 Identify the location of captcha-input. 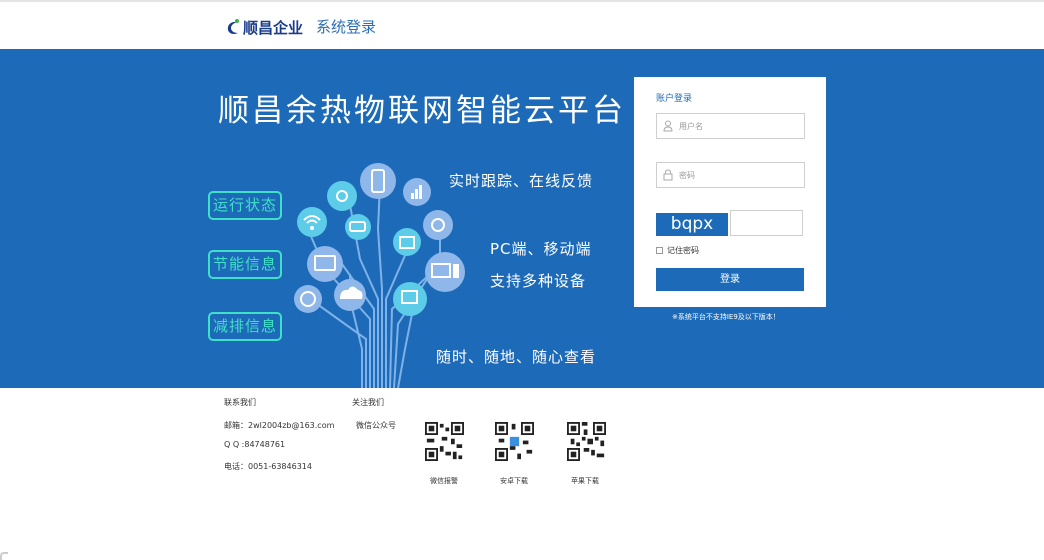
(766, 223).